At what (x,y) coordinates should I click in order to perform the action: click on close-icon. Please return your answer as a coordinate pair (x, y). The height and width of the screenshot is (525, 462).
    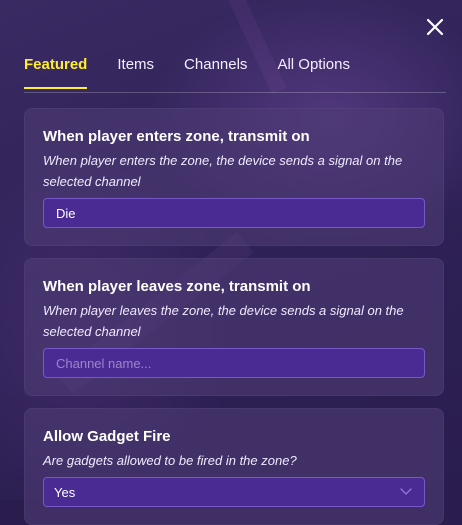
    Looking at the image, I should click on (435, 27).